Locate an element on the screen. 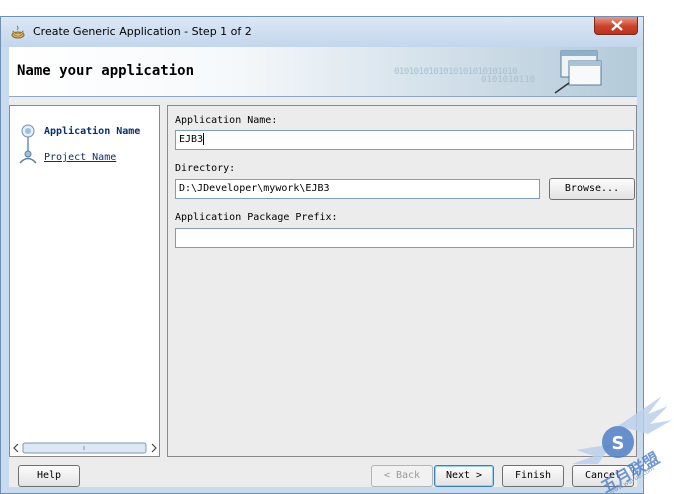 The image size is (674, 494). close-button is located at coordinates (616, 26).